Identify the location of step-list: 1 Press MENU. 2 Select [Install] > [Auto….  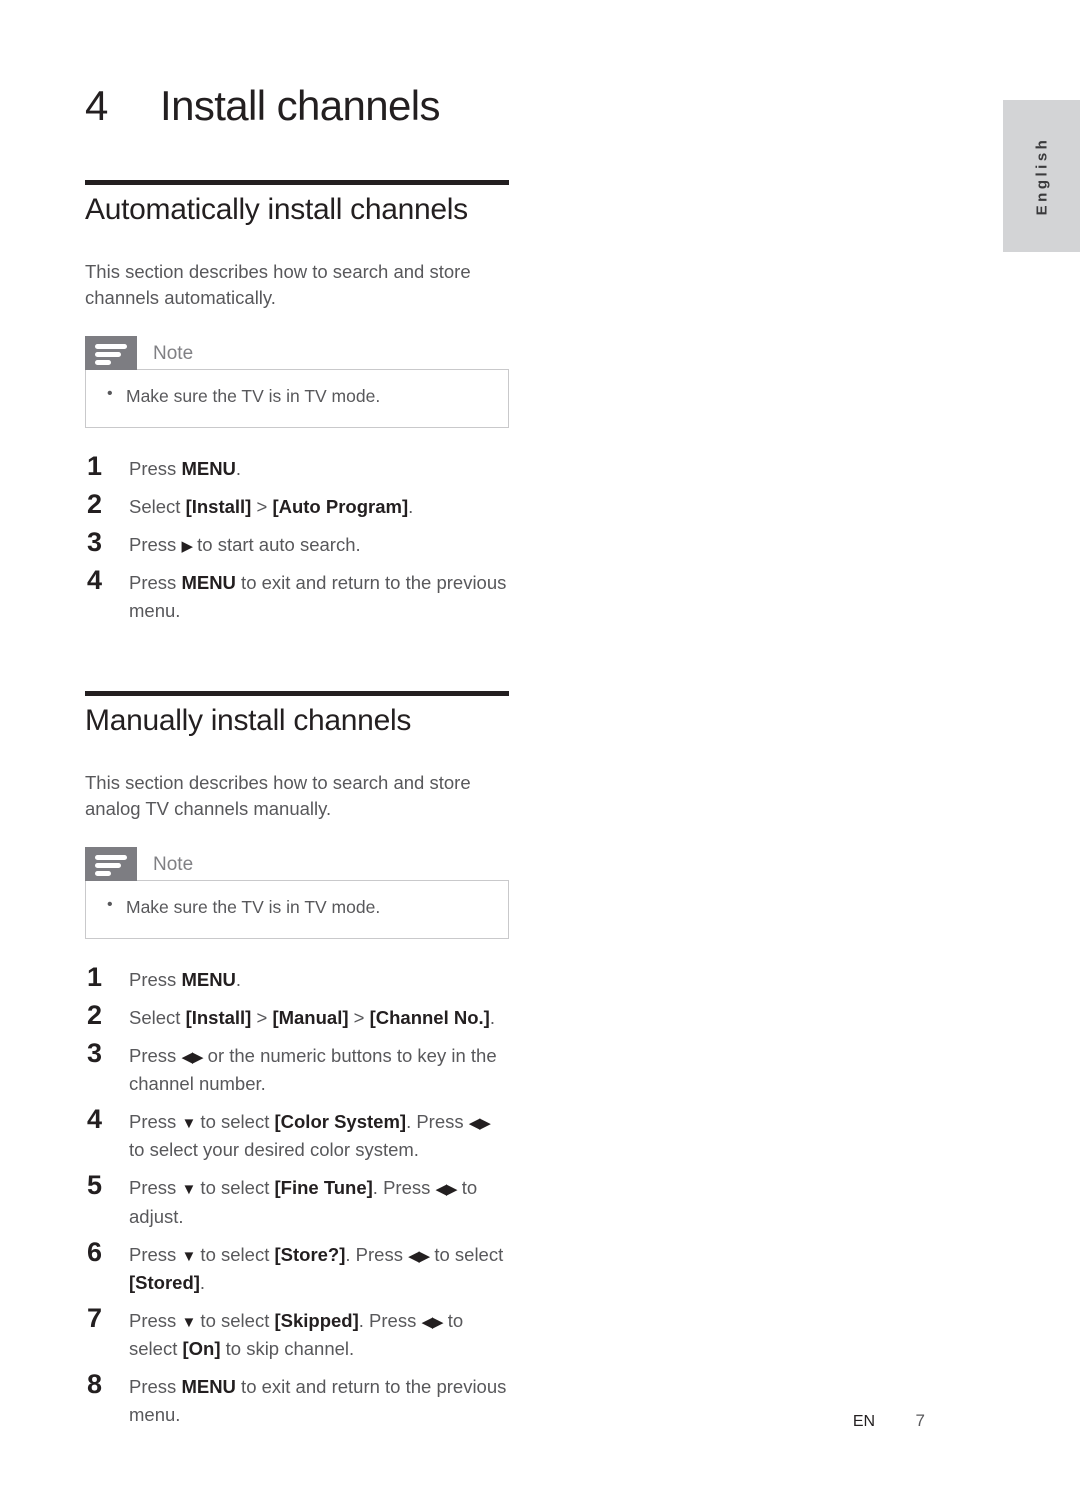
(297, 538).